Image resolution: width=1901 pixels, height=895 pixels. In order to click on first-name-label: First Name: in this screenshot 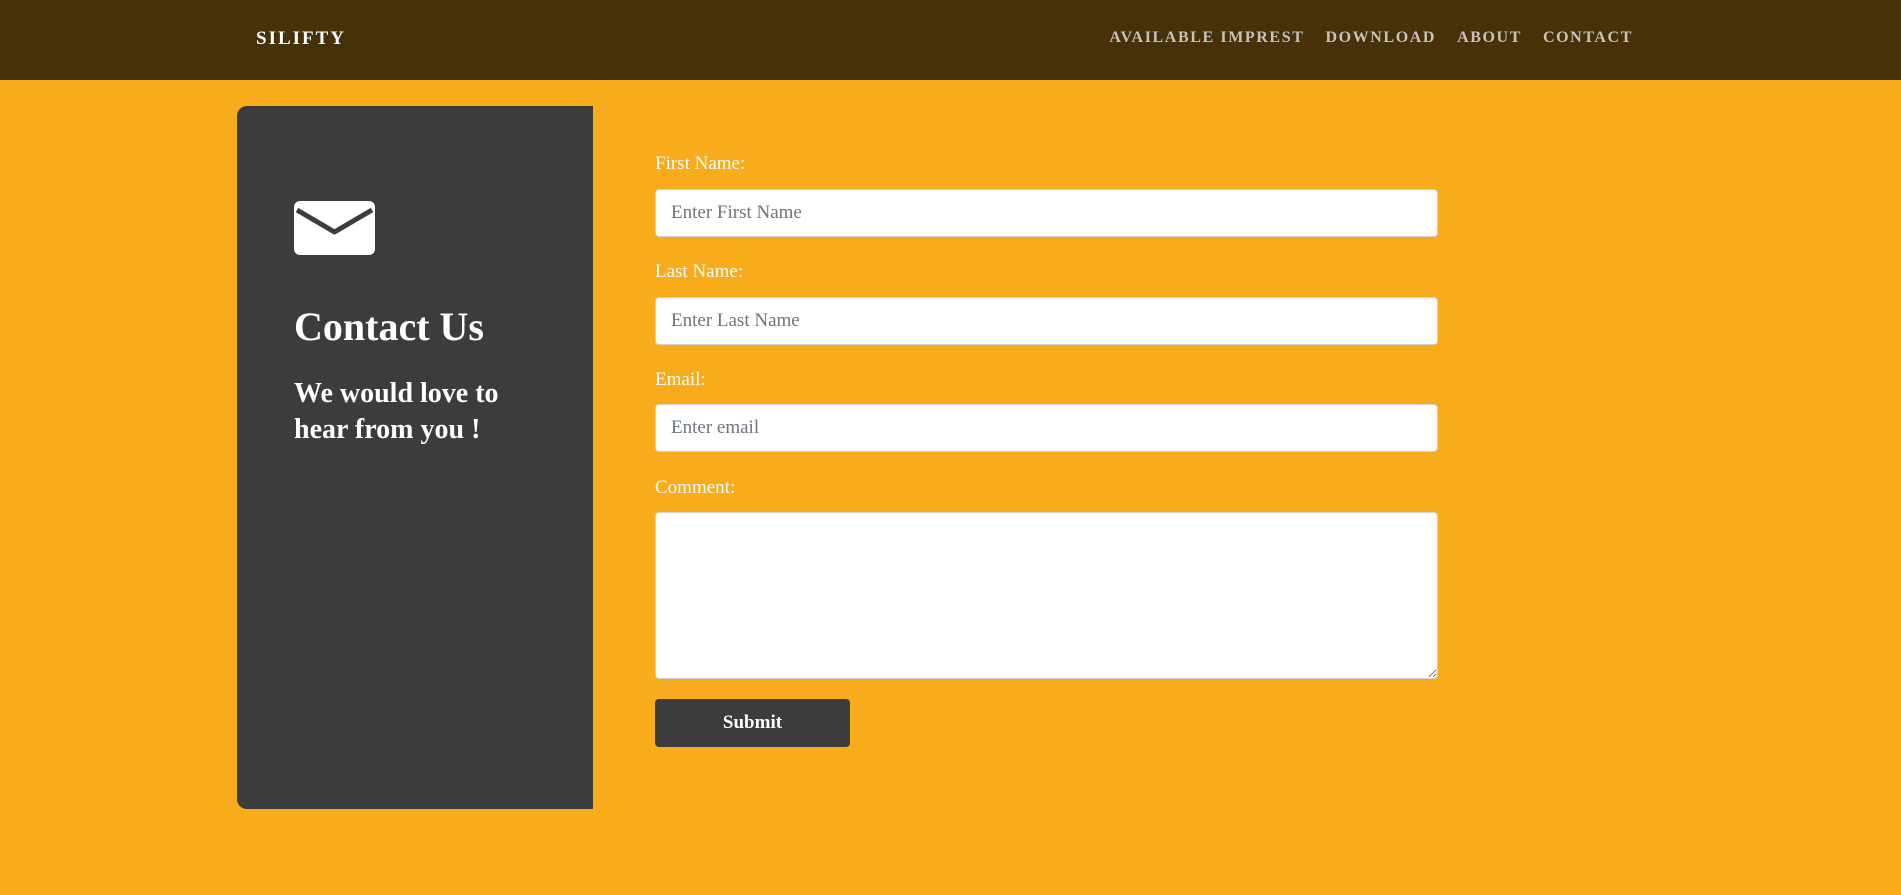, I will do `click(700, 163)`.